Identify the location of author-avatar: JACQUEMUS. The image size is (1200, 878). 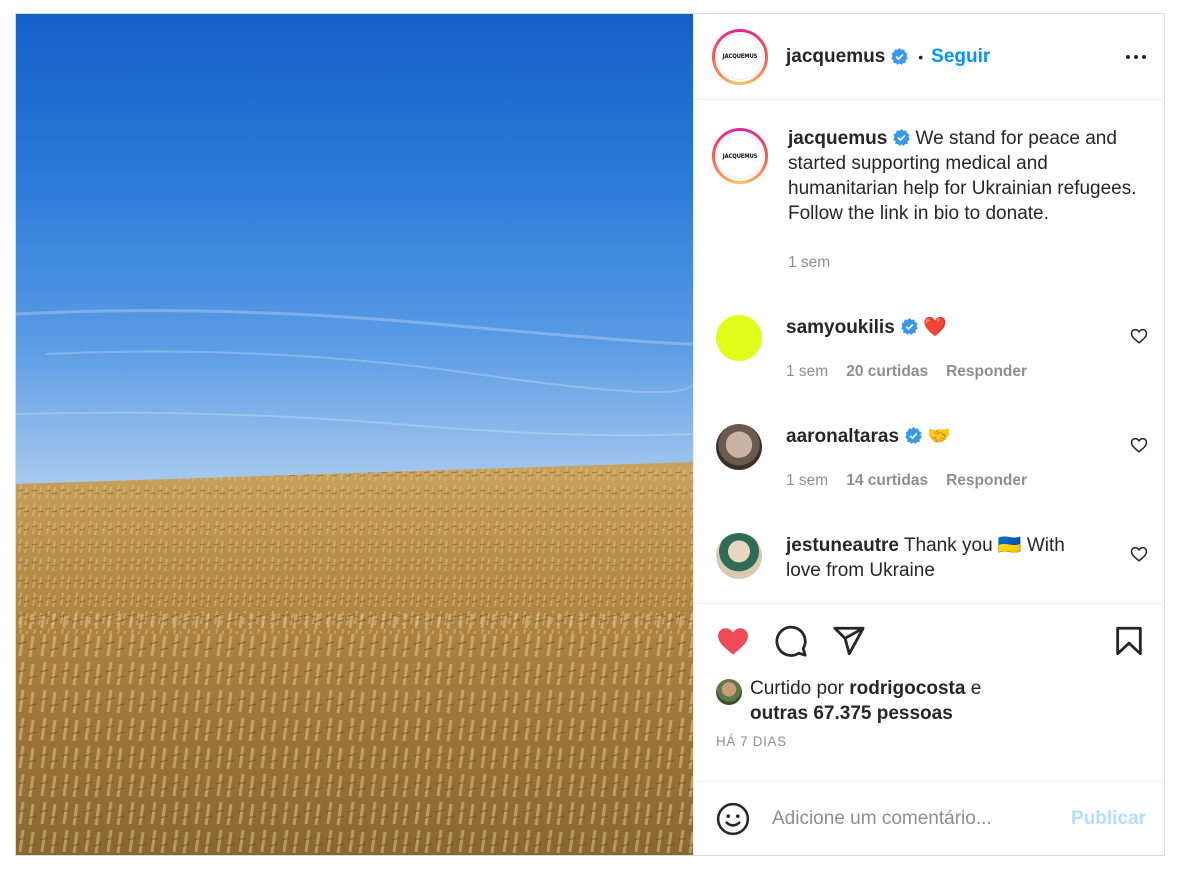
(740, 56).